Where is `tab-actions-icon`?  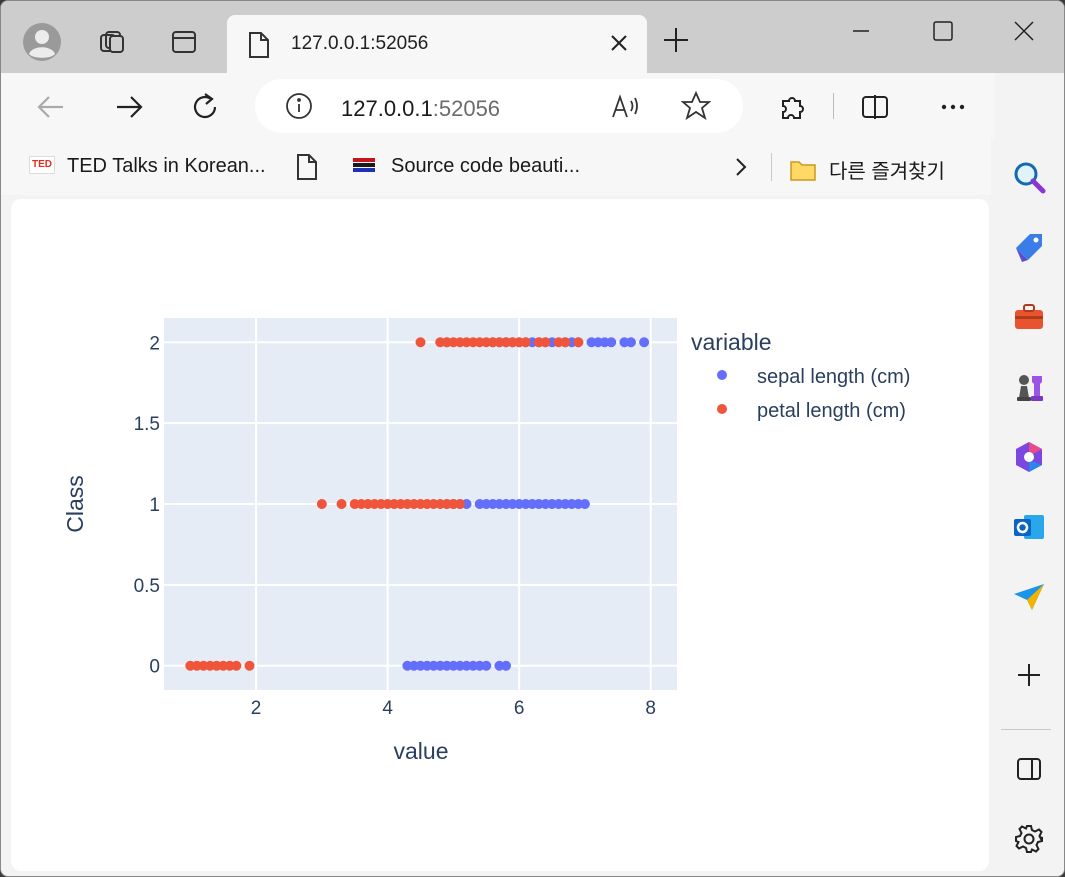 tab-actions-icon is located at coordinates (184, 42).